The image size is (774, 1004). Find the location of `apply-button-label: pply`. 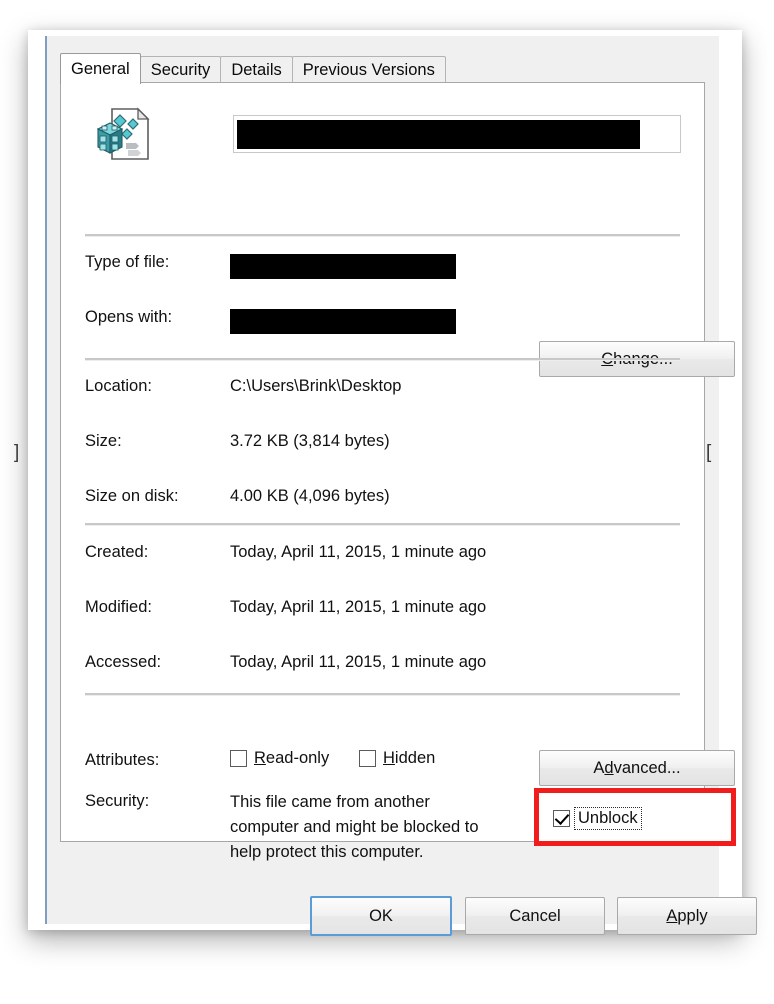

apply-button-label: pply is located at coordinates (692, 916).